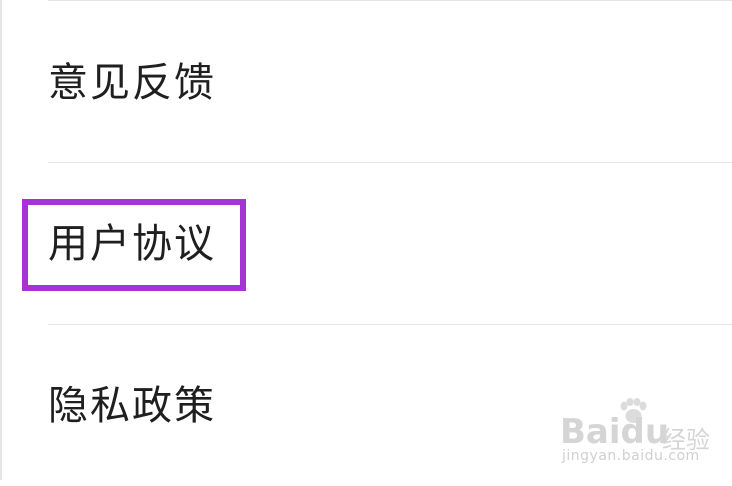 Image resolution: width=732 pixels, height=486 pixels. I want to click on menu-item-user-agreement-label: 用户协议, so click(132, 244).